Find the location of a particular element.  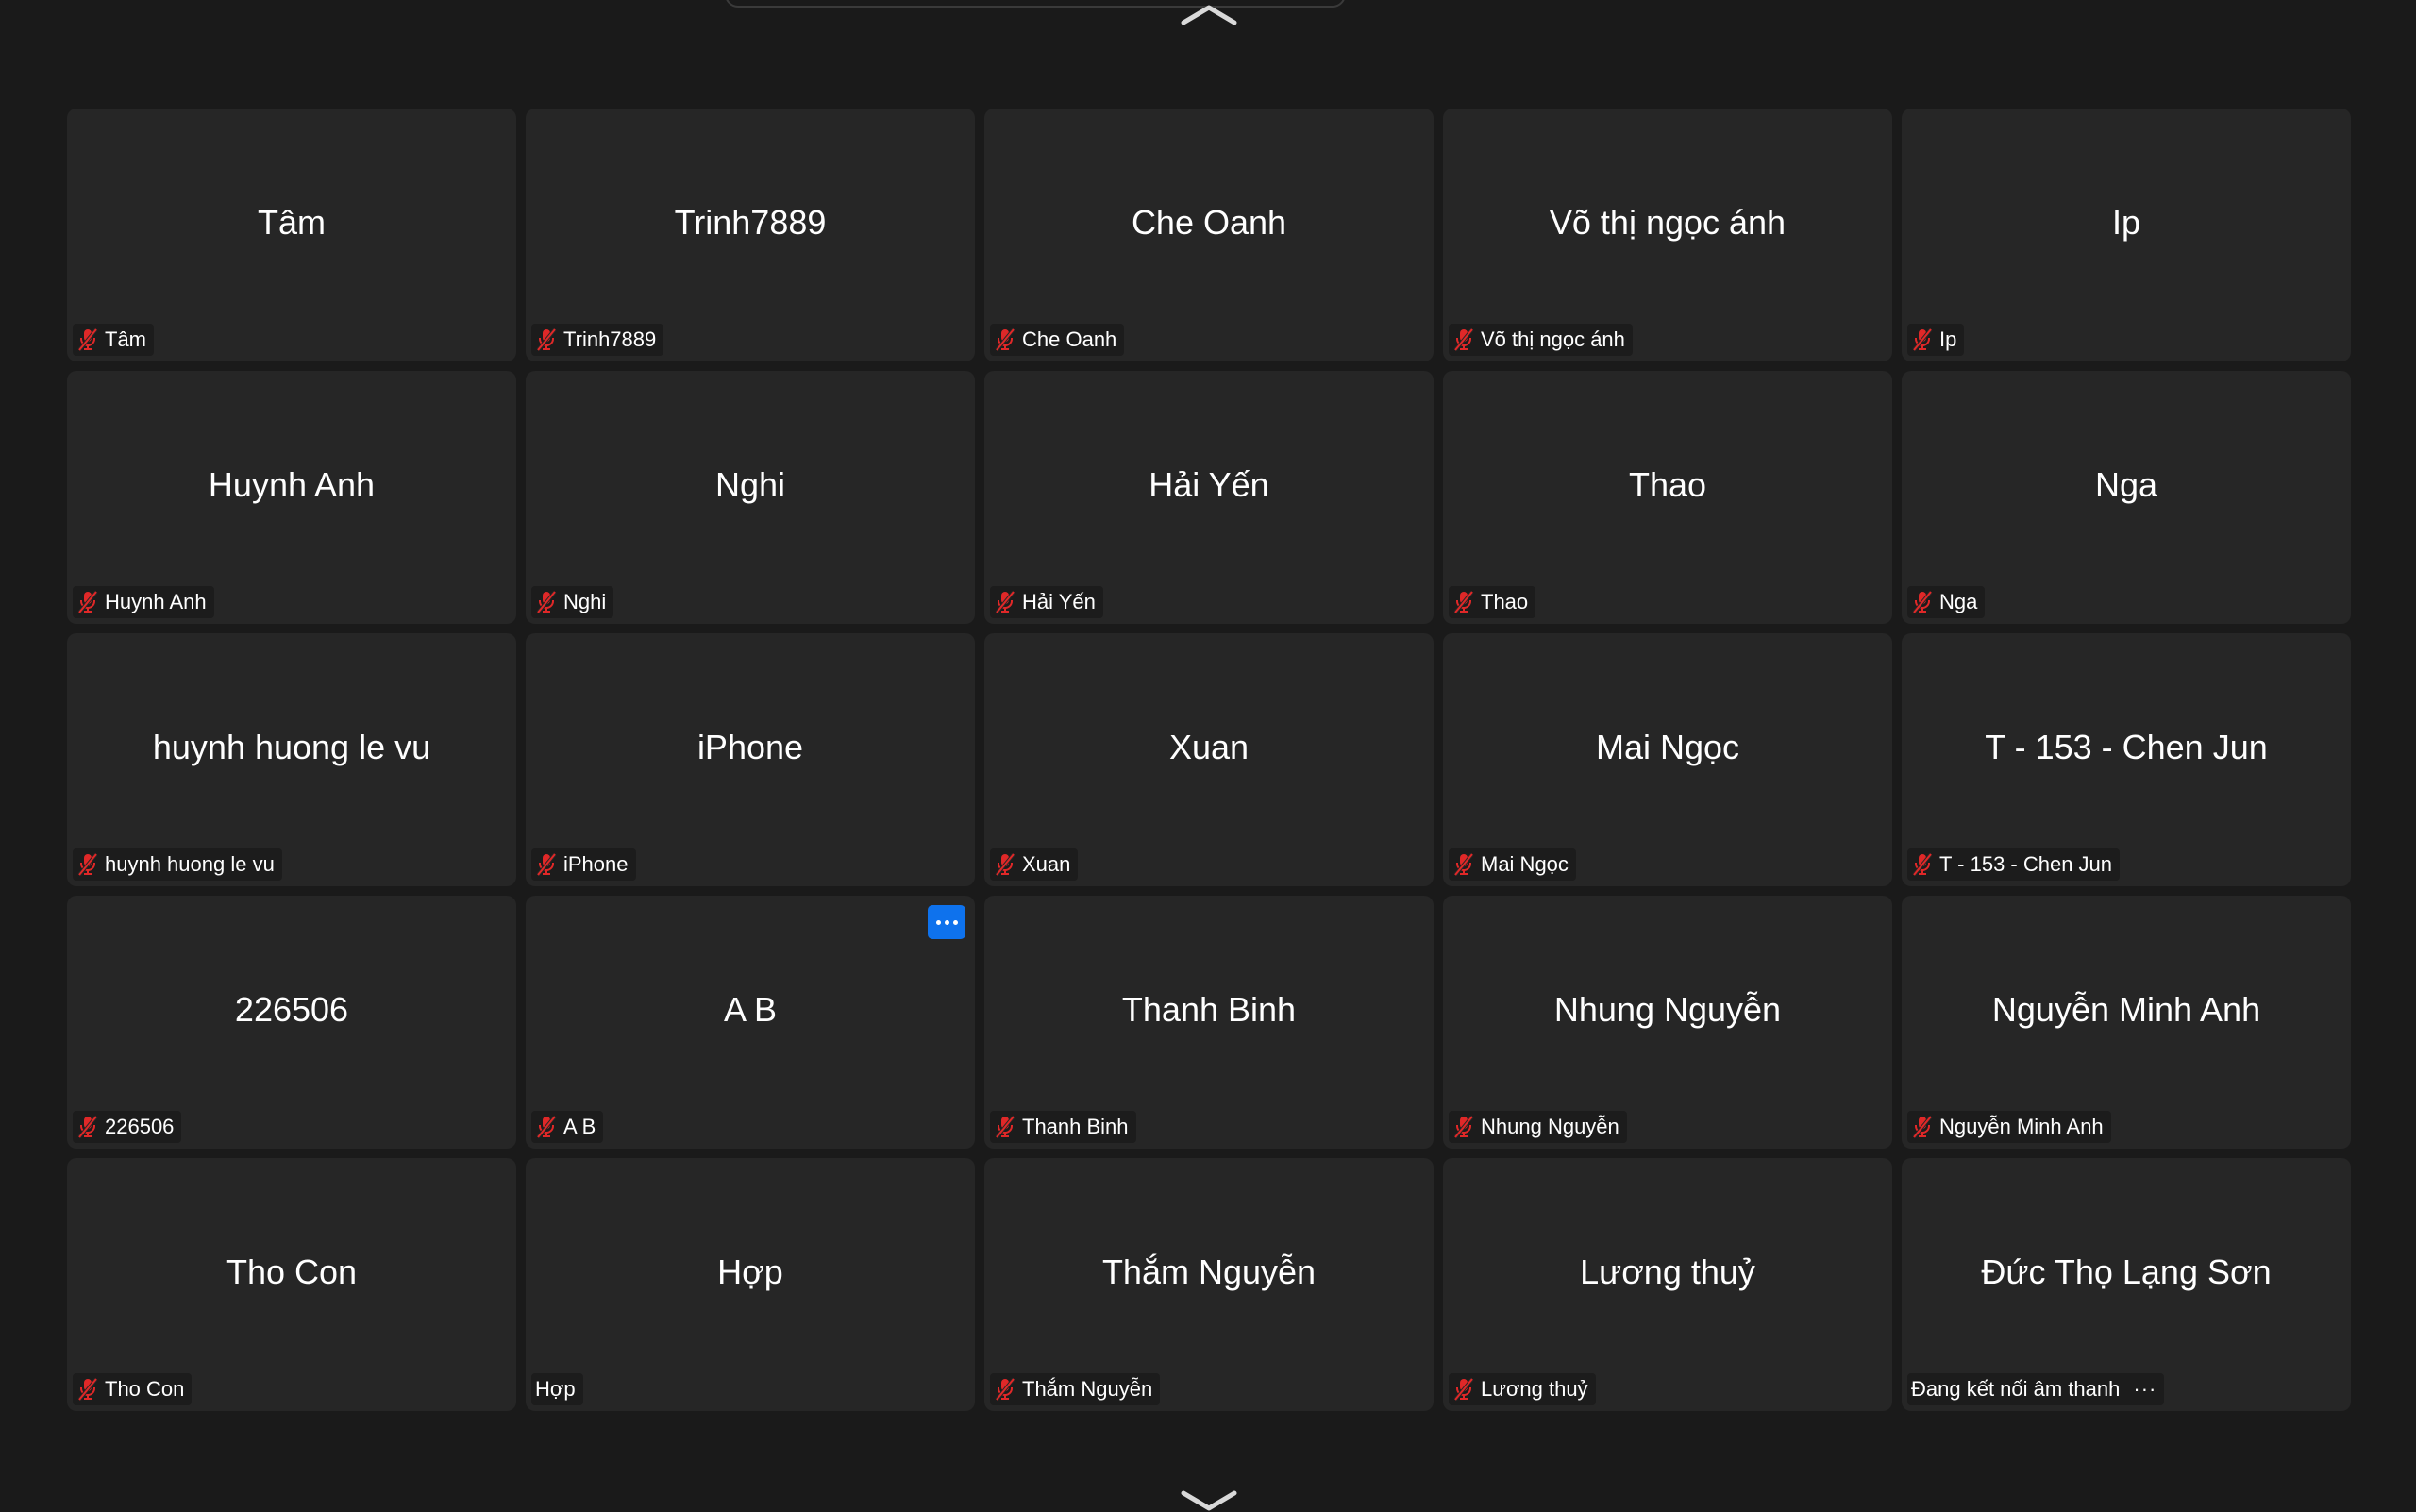

participant-display-name: Nga is located at coordinates (2126, 484).